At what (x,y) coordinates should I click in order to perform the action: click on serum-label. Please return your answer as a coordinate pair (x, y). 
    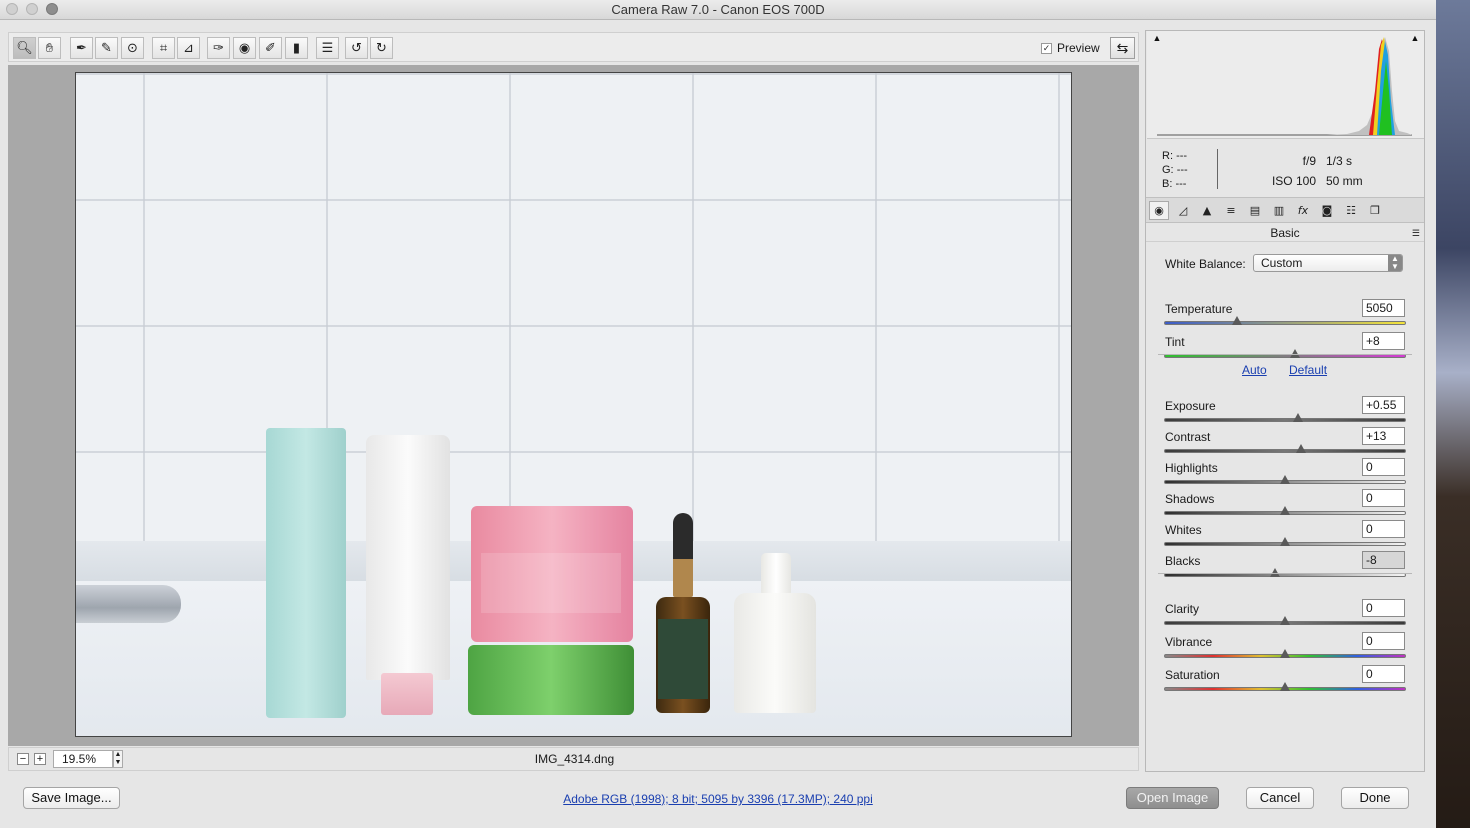
    Looking at the image, I should click on (683, 659).